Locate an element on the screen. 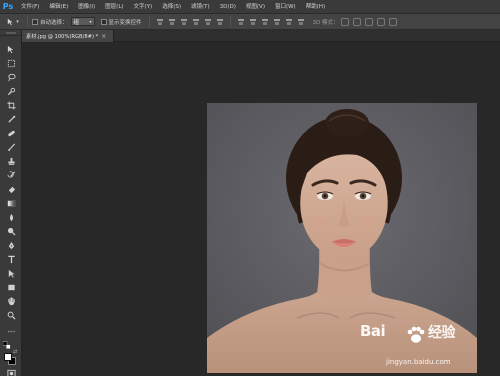 This screenshot has height=376, width=500. toolbox-grip is located at coordinates (10, 33).